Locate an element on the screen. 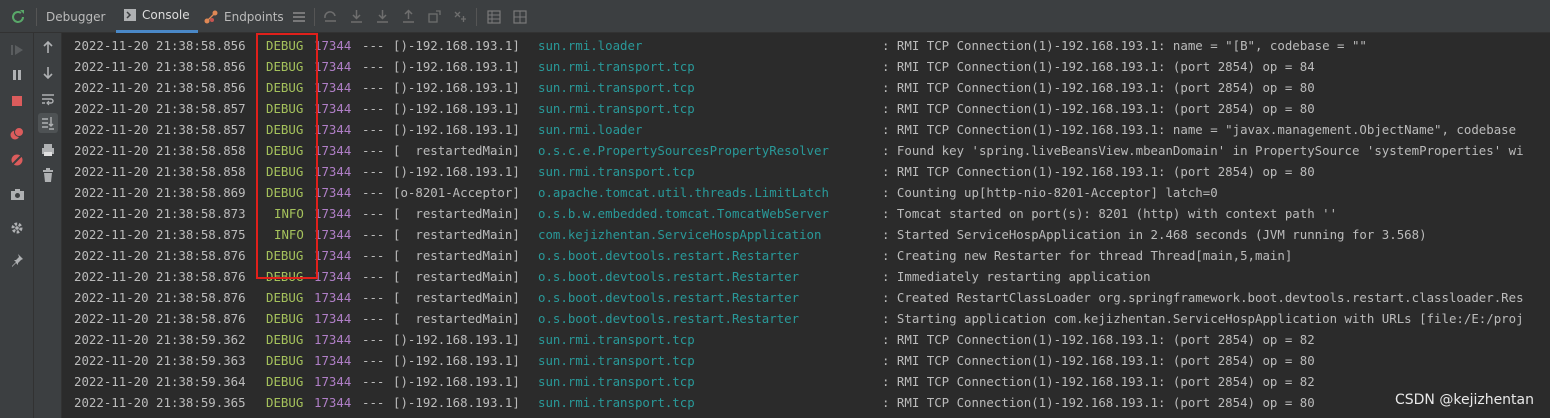 Image resolution: width=1550 pixels, height=418 pixels. resume-icon is located at coordinates (17, 50).